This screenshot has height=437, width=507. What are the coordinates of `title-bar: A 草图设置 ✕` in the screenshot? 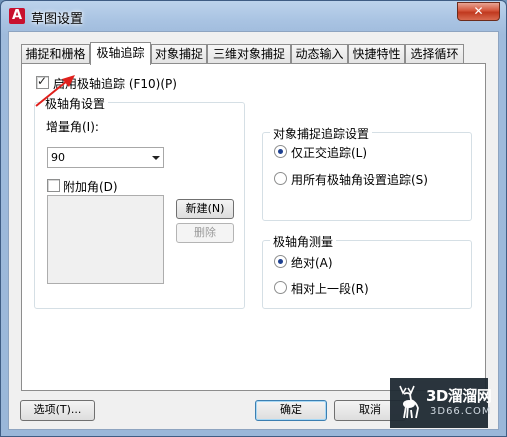 It's located at (253, 16).